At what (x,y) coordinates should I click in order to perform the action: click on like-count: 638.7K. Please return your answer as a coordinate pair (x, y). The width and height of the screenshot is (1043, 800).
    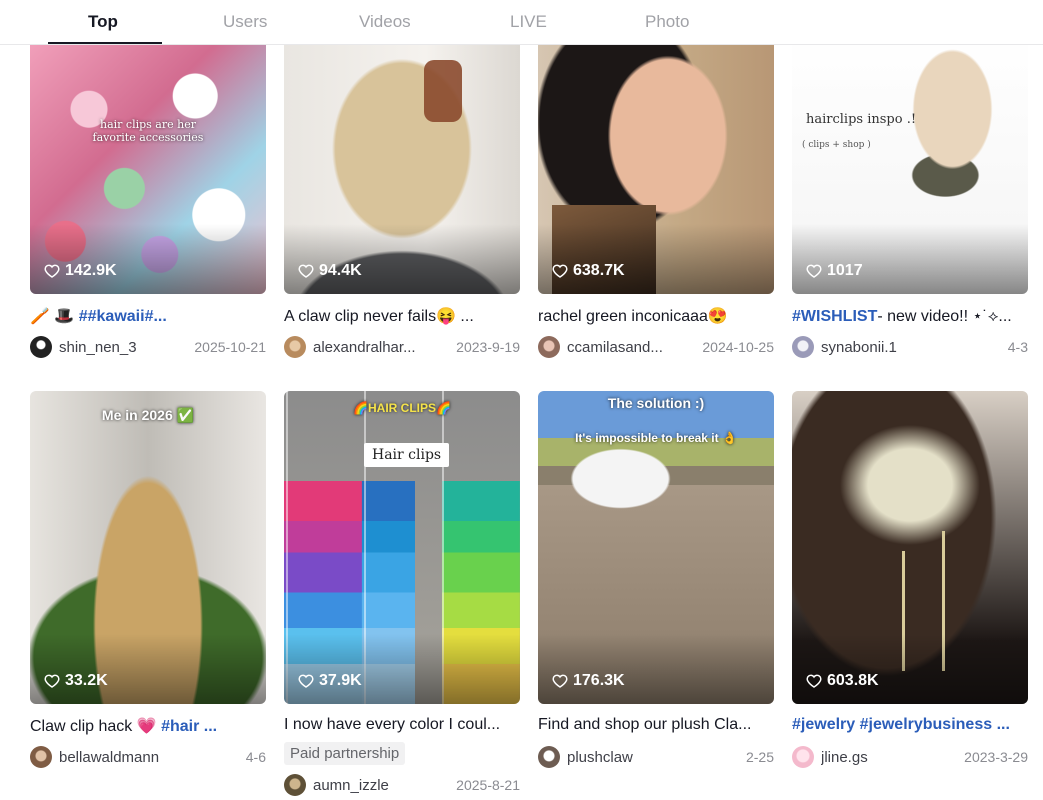
    Looking at the image, I should click on (588, 271).